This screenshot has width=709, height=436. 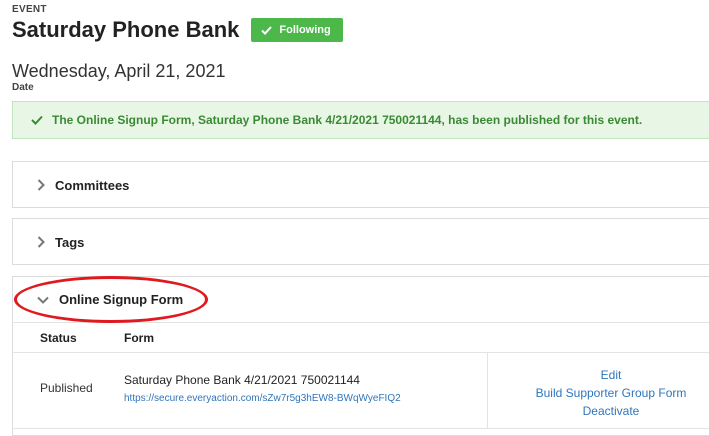 What do you see at coordinates (70, 242) in the screenshot?
I see `tags-panel-title: Tags` at bounding box center [70, 242].